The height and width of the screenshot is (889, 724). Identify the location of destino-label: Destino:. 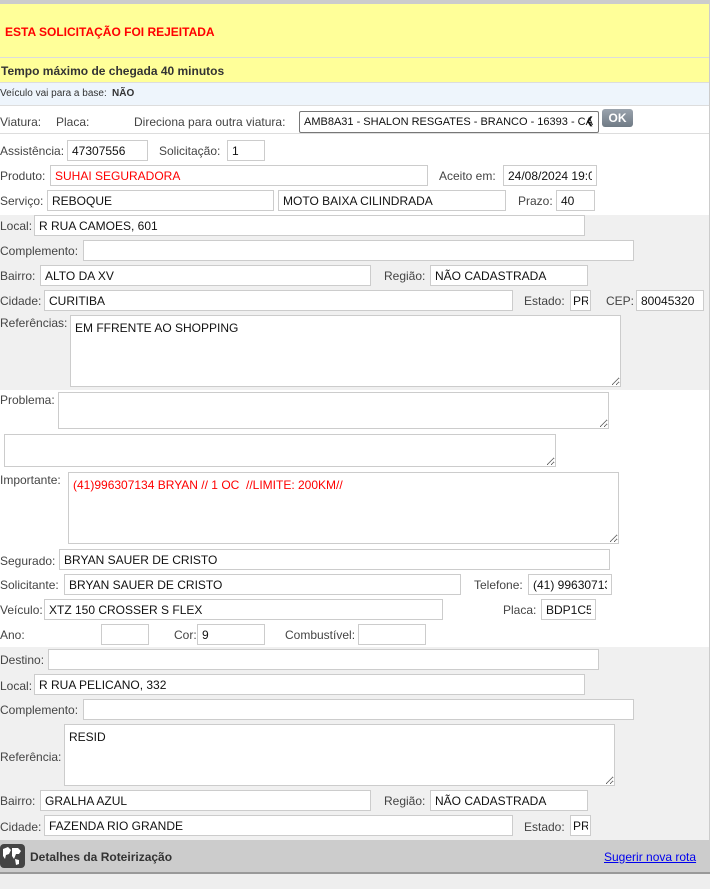
(22, 660).